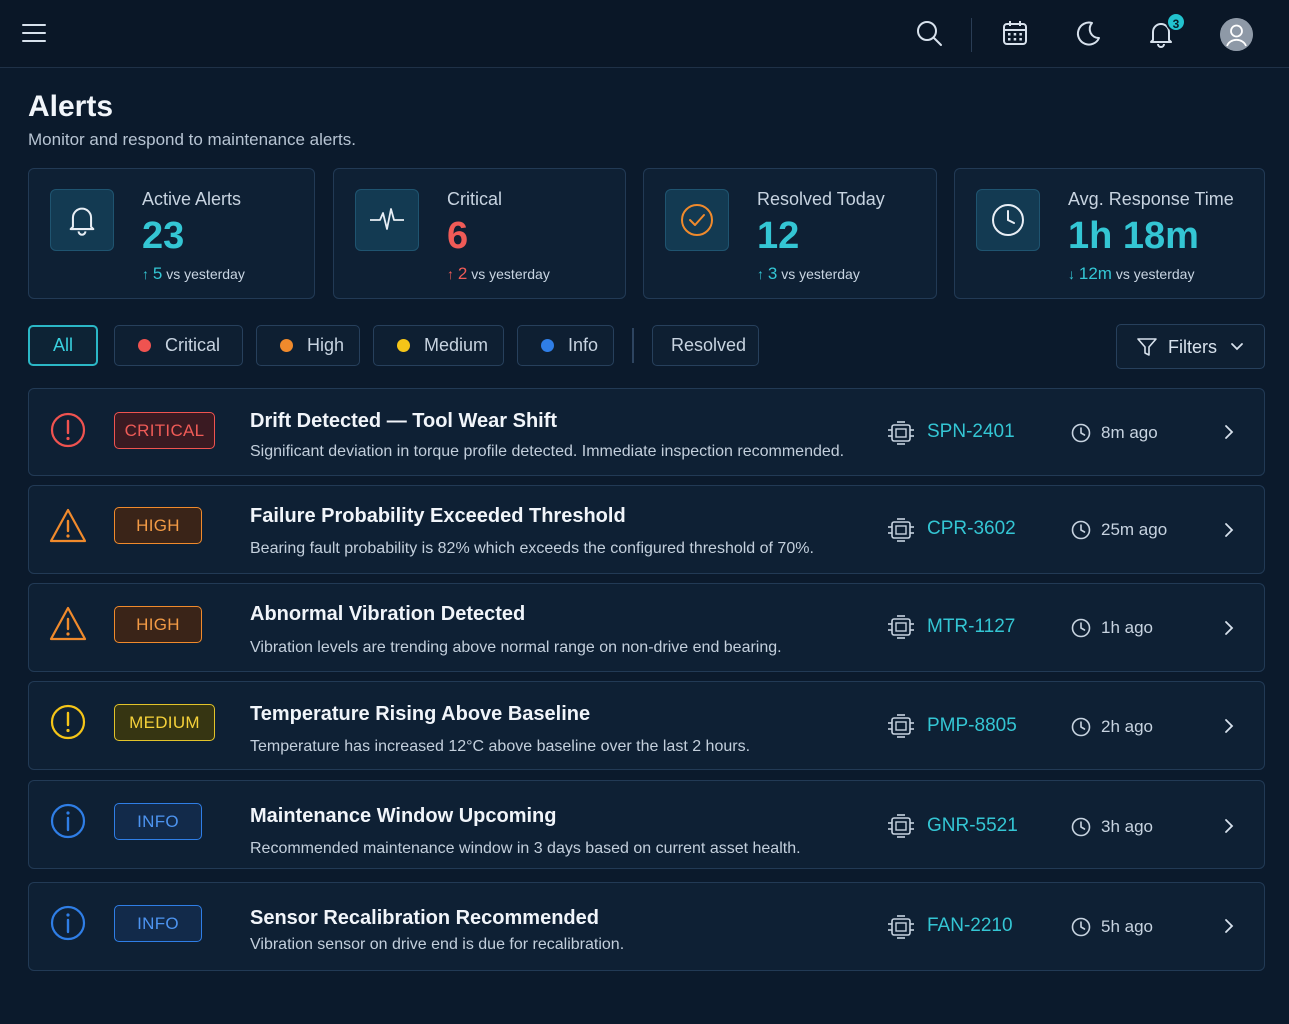 The height and width of the screenshot is (1024, 1289). What do you see at coordinates (193, 273) in the screenshot?
I see `stat-delta: ↑ 5 vs yesterday` at bounding box center [193, 273].